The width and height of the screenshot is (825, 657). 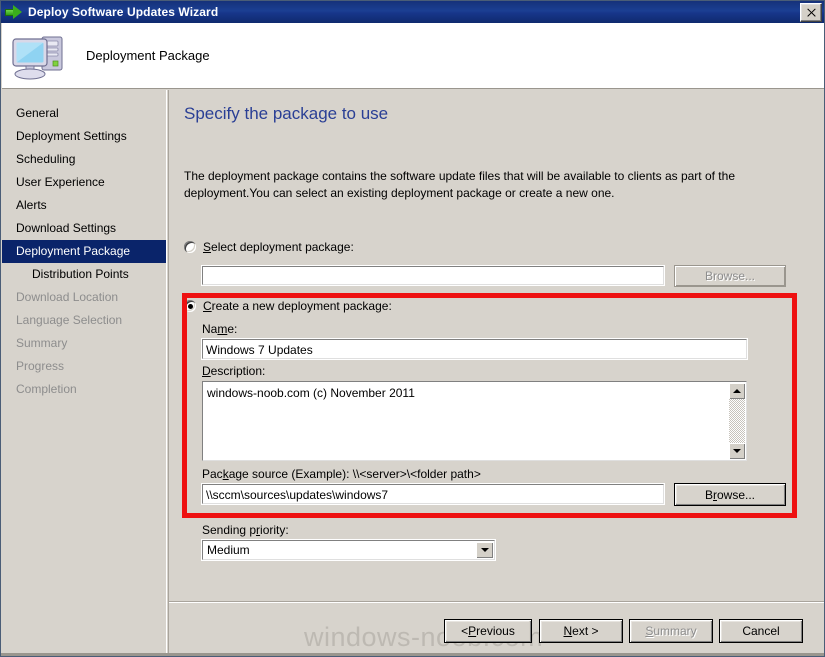 I want to click on description-text: windows-noob.com (c) November 2011, so click(x=311, y=393).